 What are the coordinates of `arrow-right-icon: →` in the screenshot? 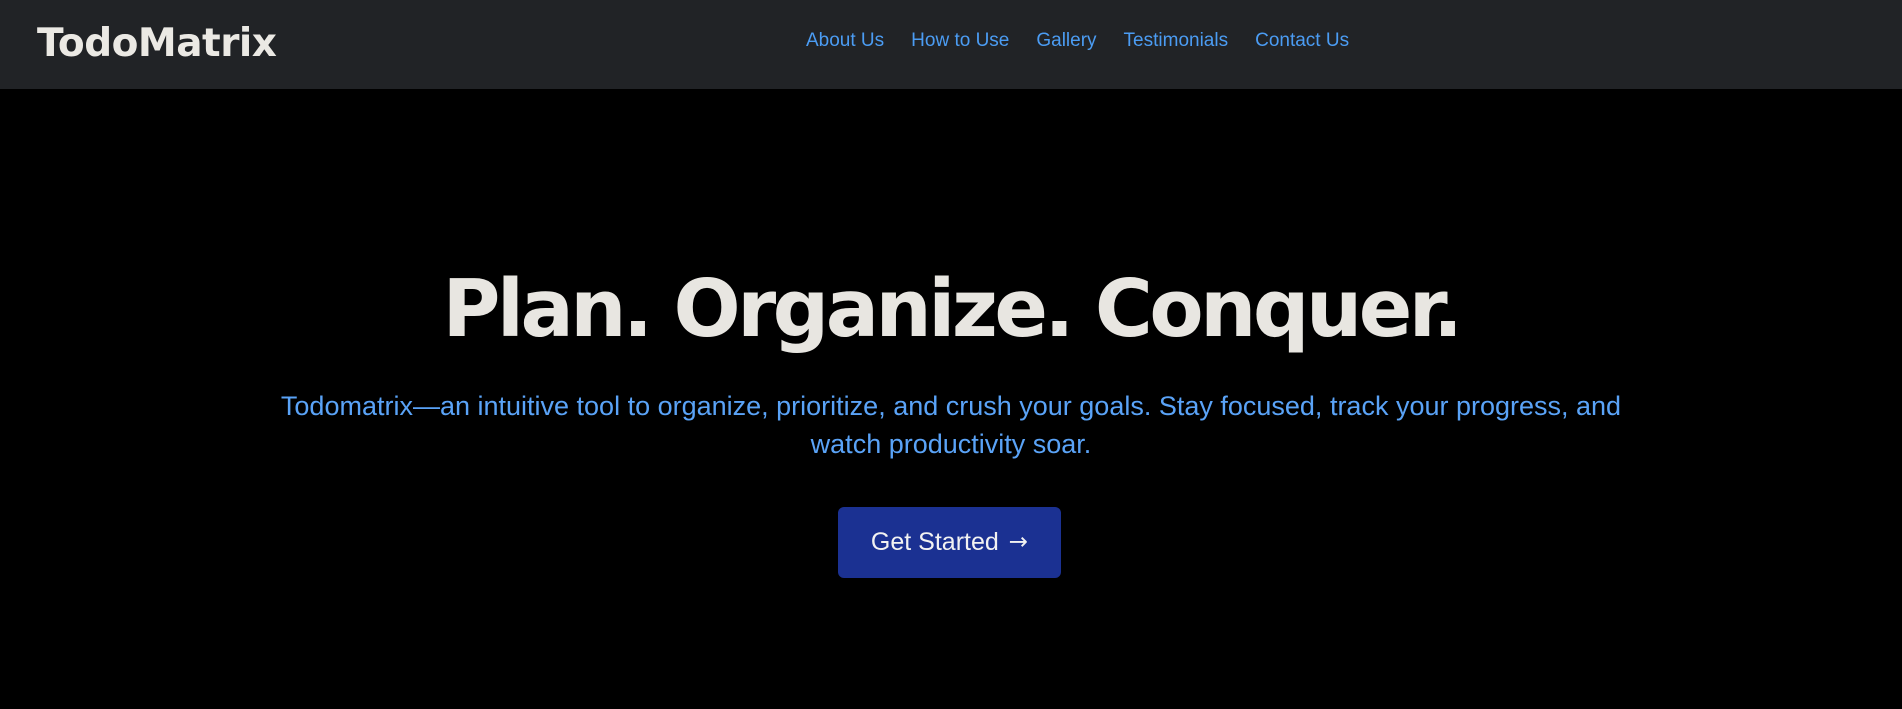 It's located at (1018, 542).